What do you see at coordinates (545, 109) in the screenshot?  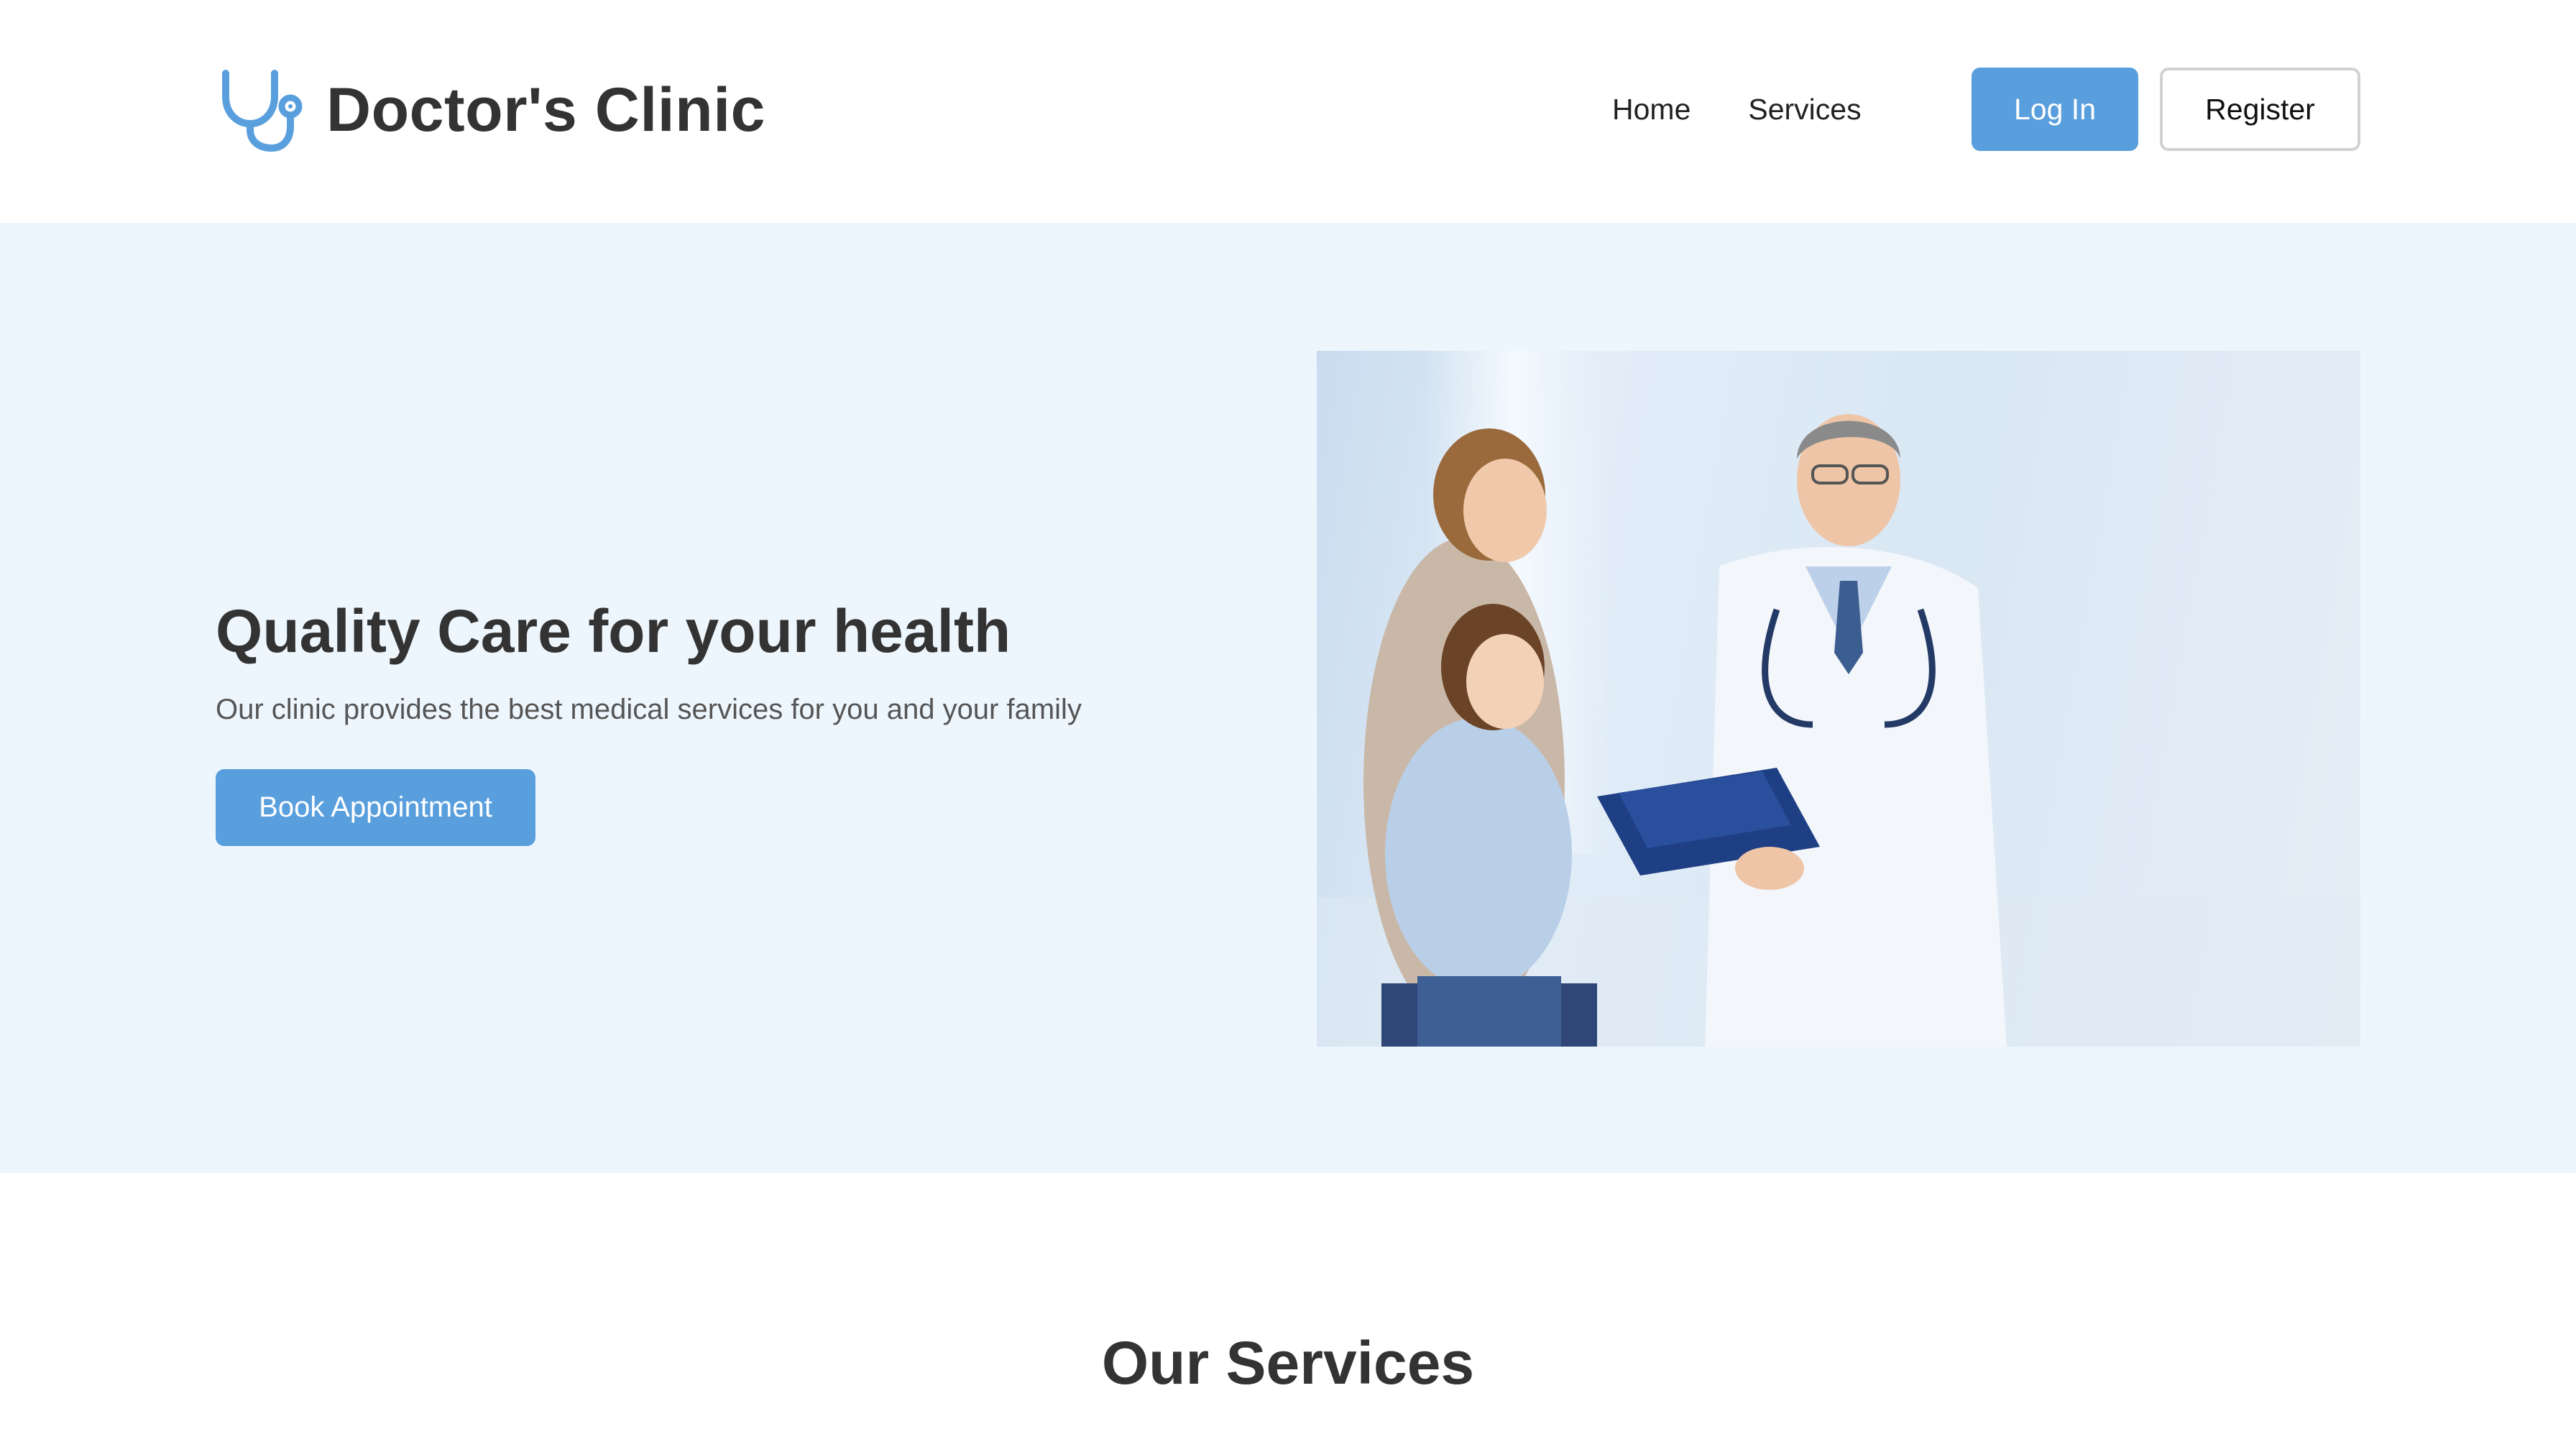 I see `site-title: Doctor's Clinic` at bounding box center [545, 109].